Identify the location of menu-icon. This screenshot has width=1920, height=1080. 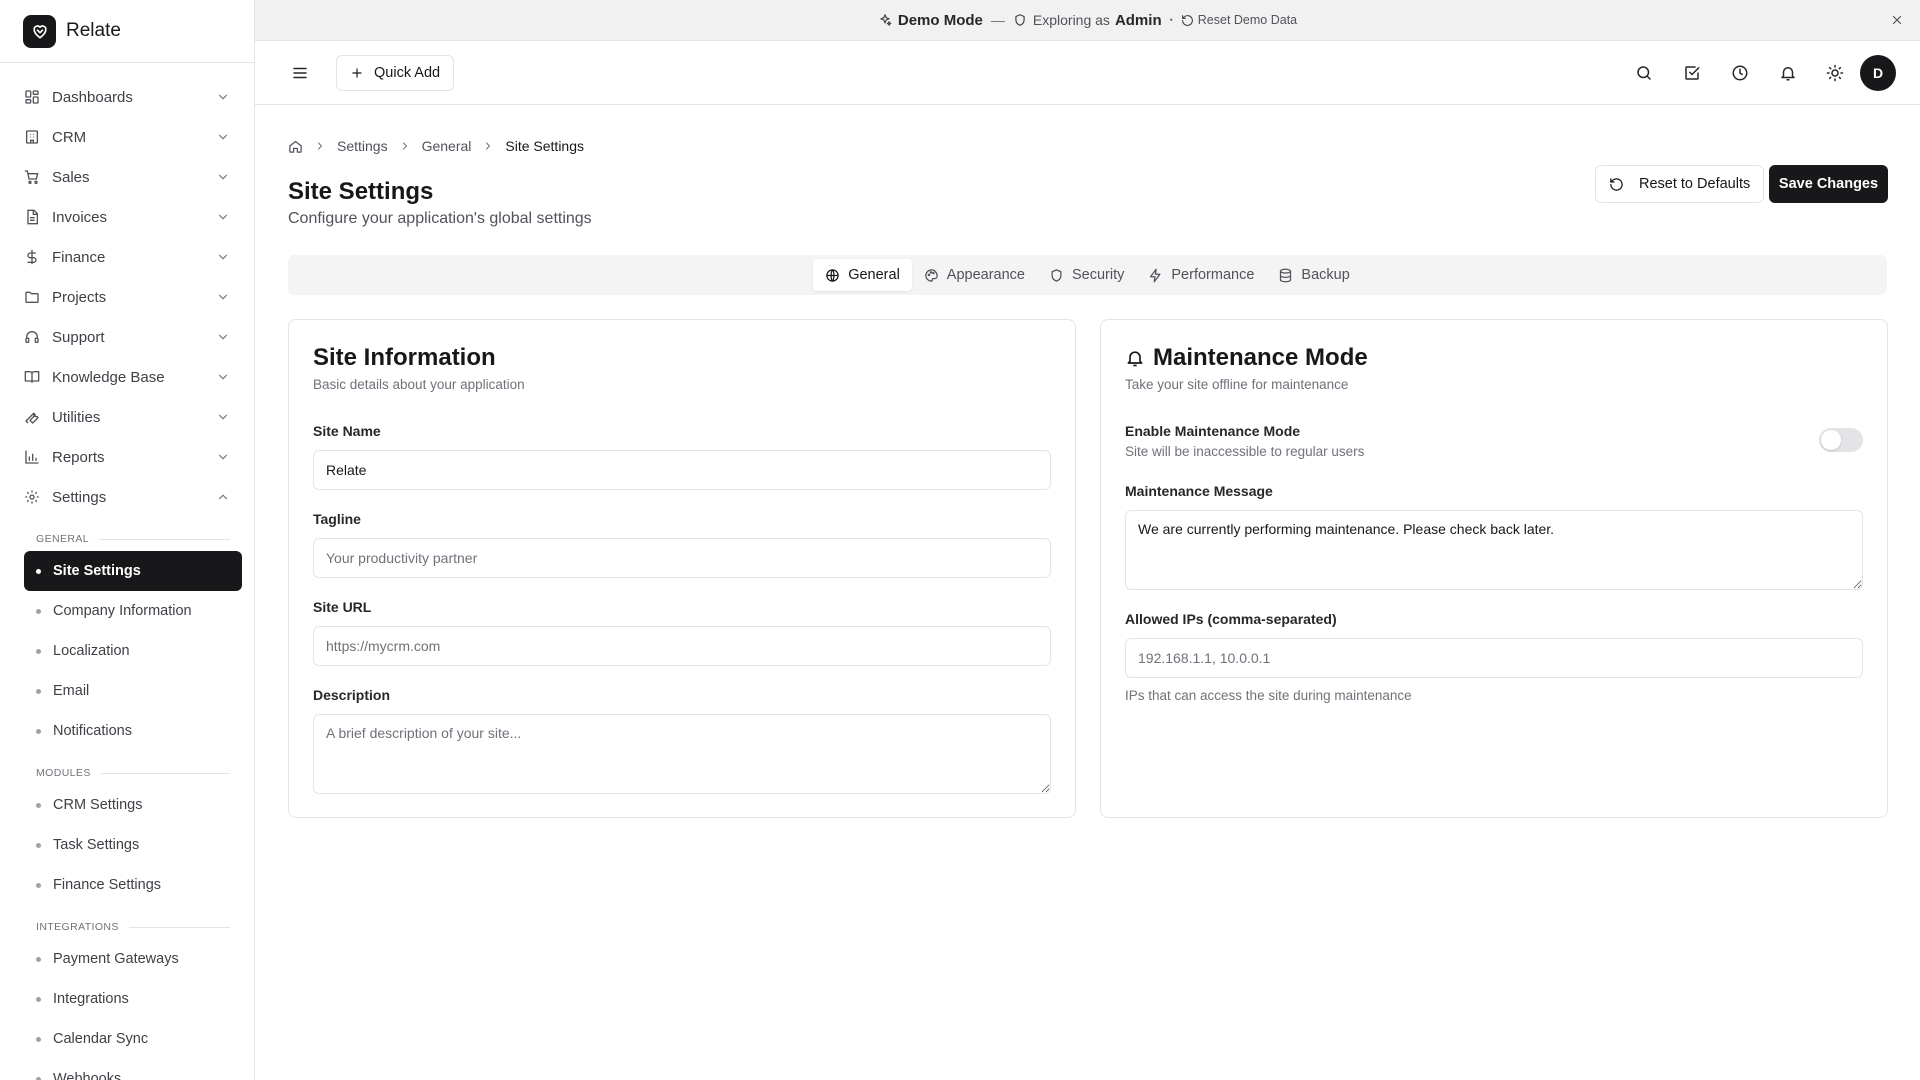
(300, 73).